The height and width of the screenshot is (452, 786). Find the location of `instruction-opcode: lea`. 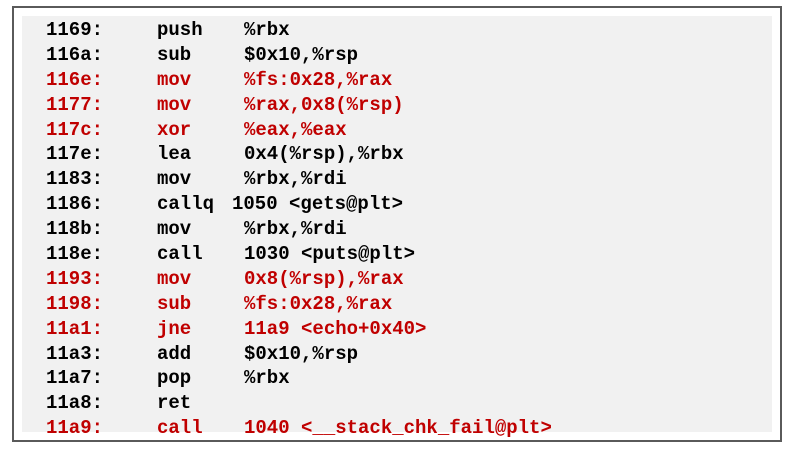

instruction-opcode: lea is located at coordinates (174, 154).